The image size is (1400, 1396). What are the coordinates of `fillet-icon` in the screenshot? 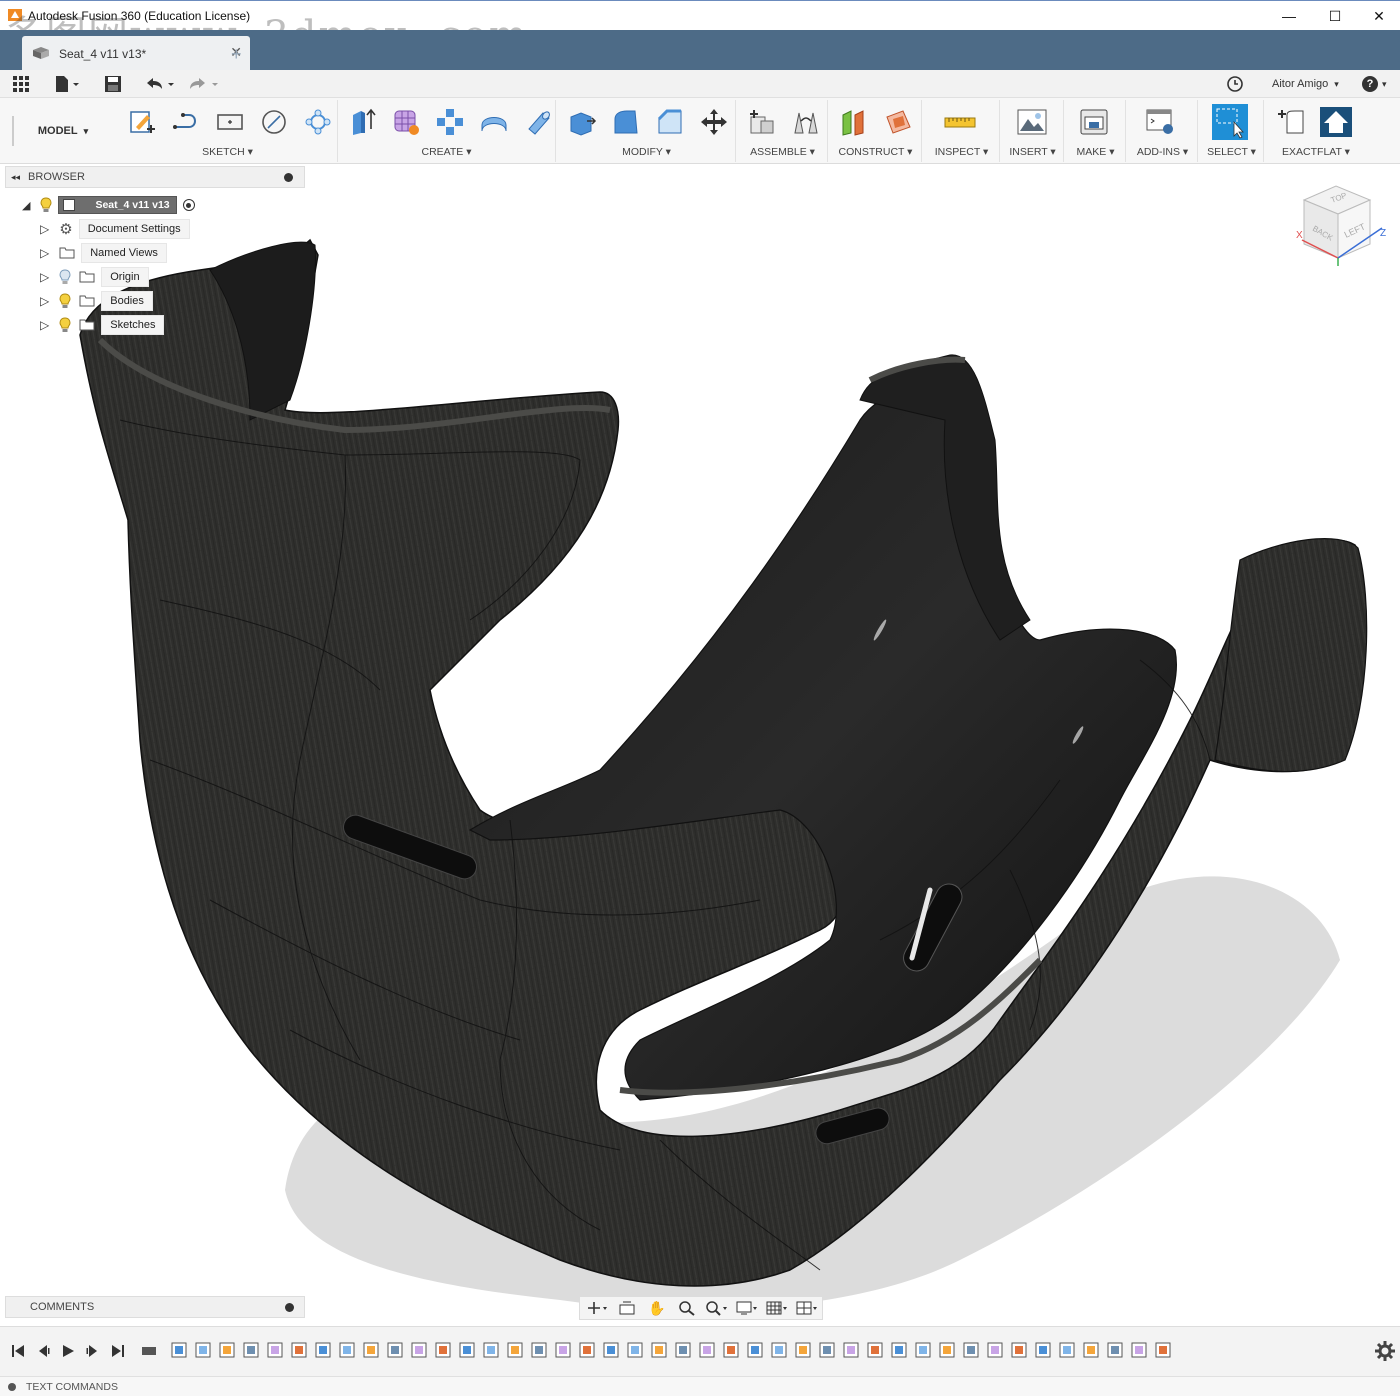 It's located at (626, 122).